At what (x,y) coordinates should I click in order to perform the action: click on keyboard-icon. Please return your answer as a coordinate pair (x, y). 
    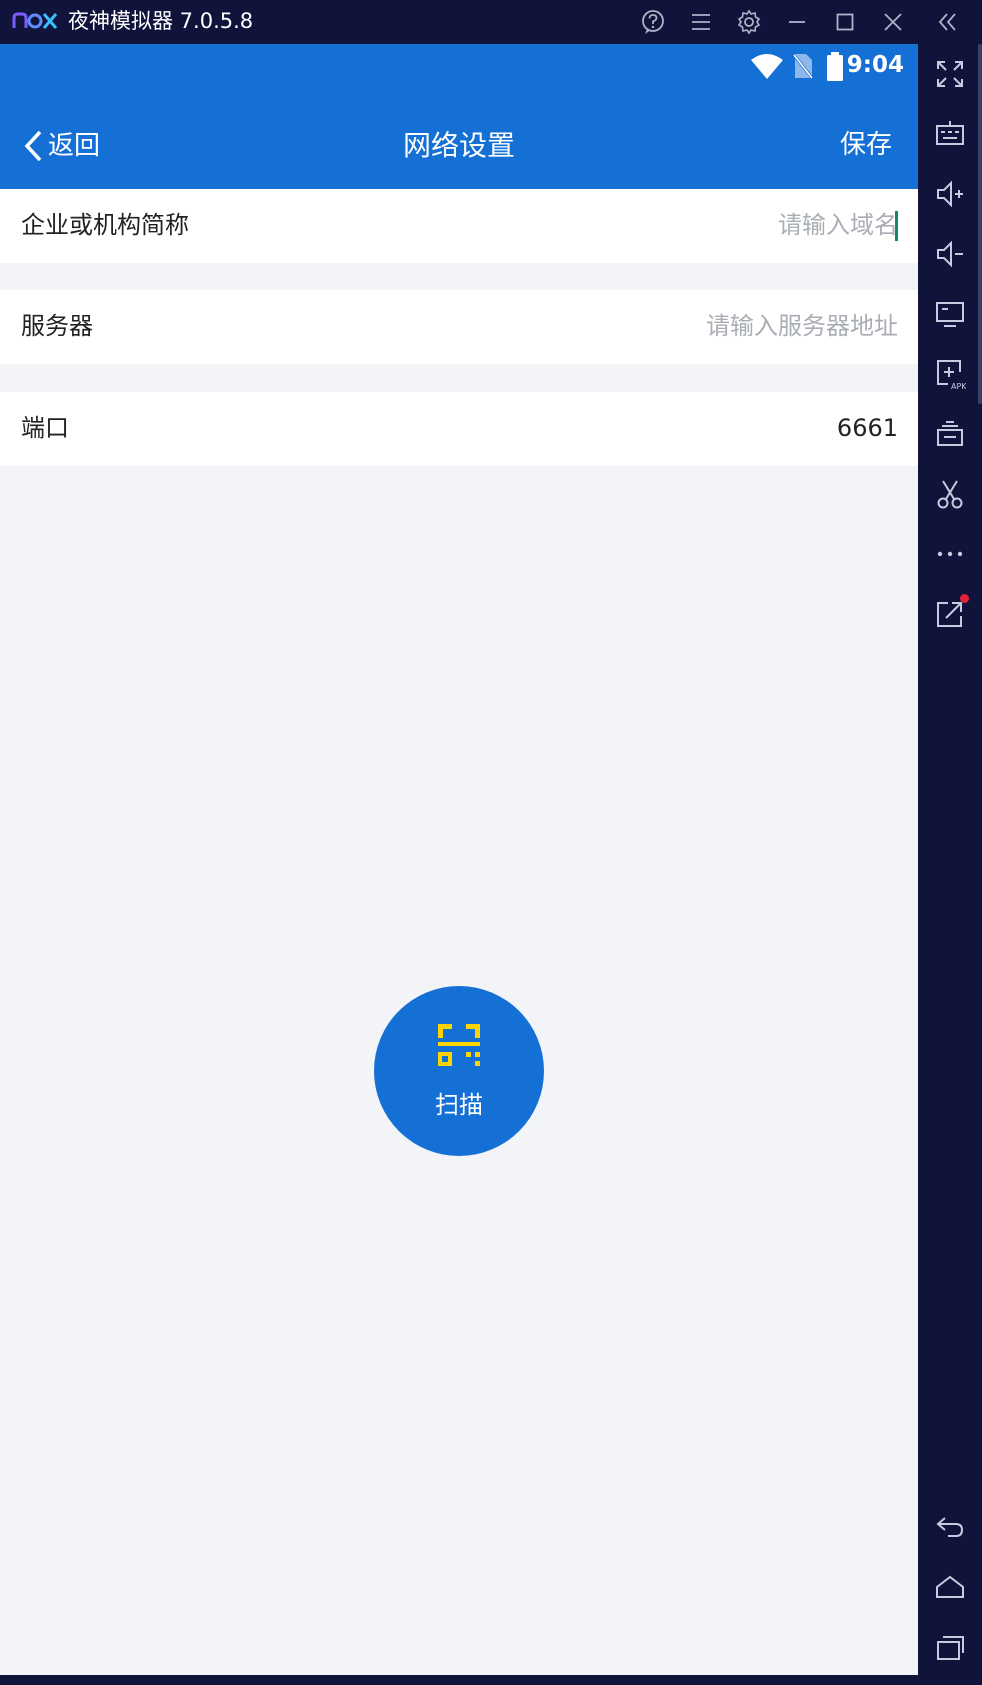
    Looking at the image, I should click on (950, 134).